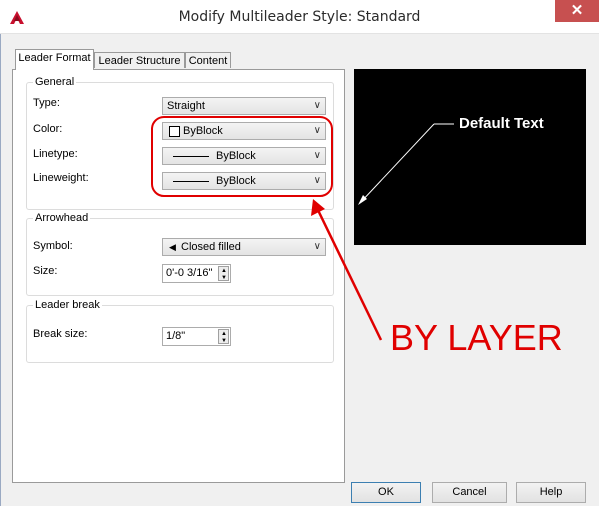 The image size is (599, 506). What do you see at coordinates (62, 218) in the screenshot?
I see `arrowhead-legend: Arrowhead` at bounding box center [62, 218].